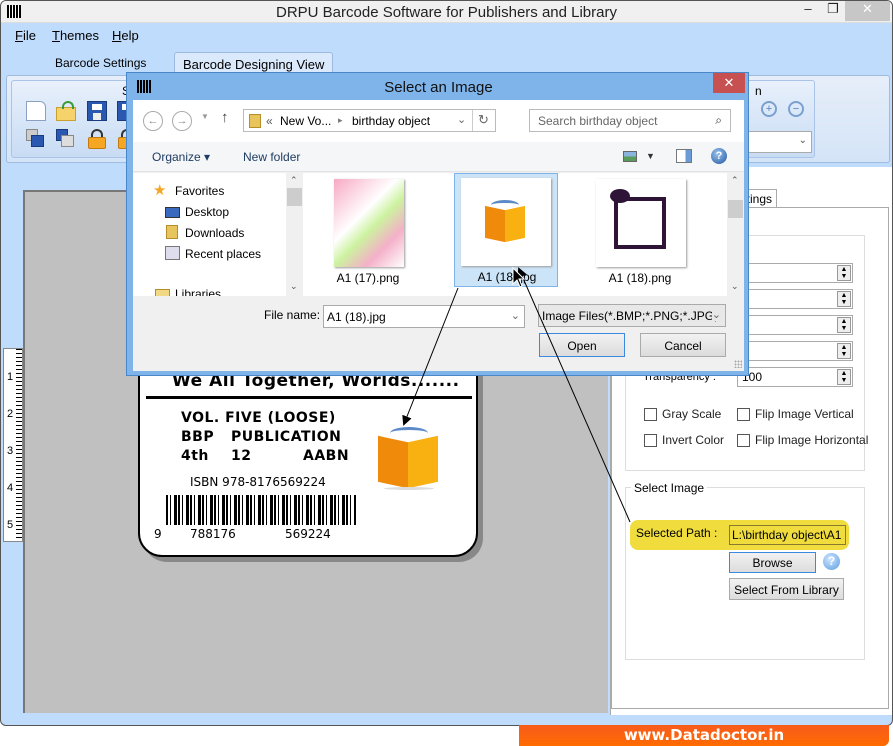 This screenshot has width=893, height=746. I want to click on label-isbn: ISBN 978-8176569224, so click(258, 482).